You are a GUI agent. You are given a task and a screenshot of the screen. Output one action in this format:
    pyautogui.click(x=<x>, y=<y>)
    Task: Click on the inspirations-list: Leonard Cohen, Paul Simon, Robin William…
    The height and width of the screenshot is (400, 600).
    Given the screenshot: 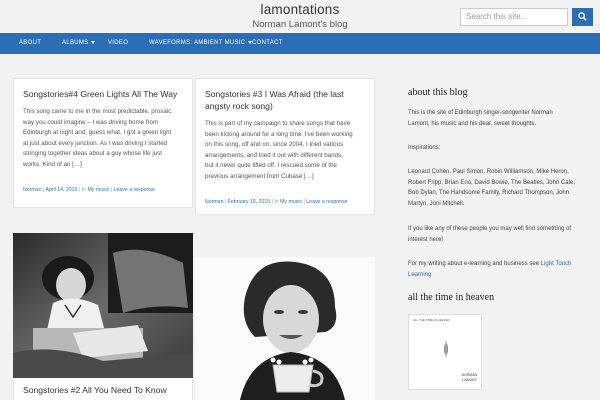 What is the action you would take?
    pyautogui.click(x=498, y=188)
    